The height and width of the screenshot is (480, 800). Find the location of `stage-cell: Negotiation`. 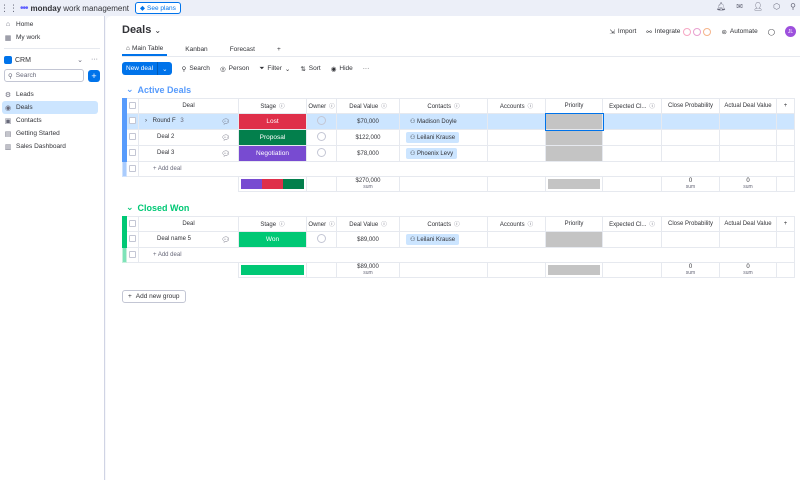

stage-cell: Negotiation is located at coordinates (272, 153).